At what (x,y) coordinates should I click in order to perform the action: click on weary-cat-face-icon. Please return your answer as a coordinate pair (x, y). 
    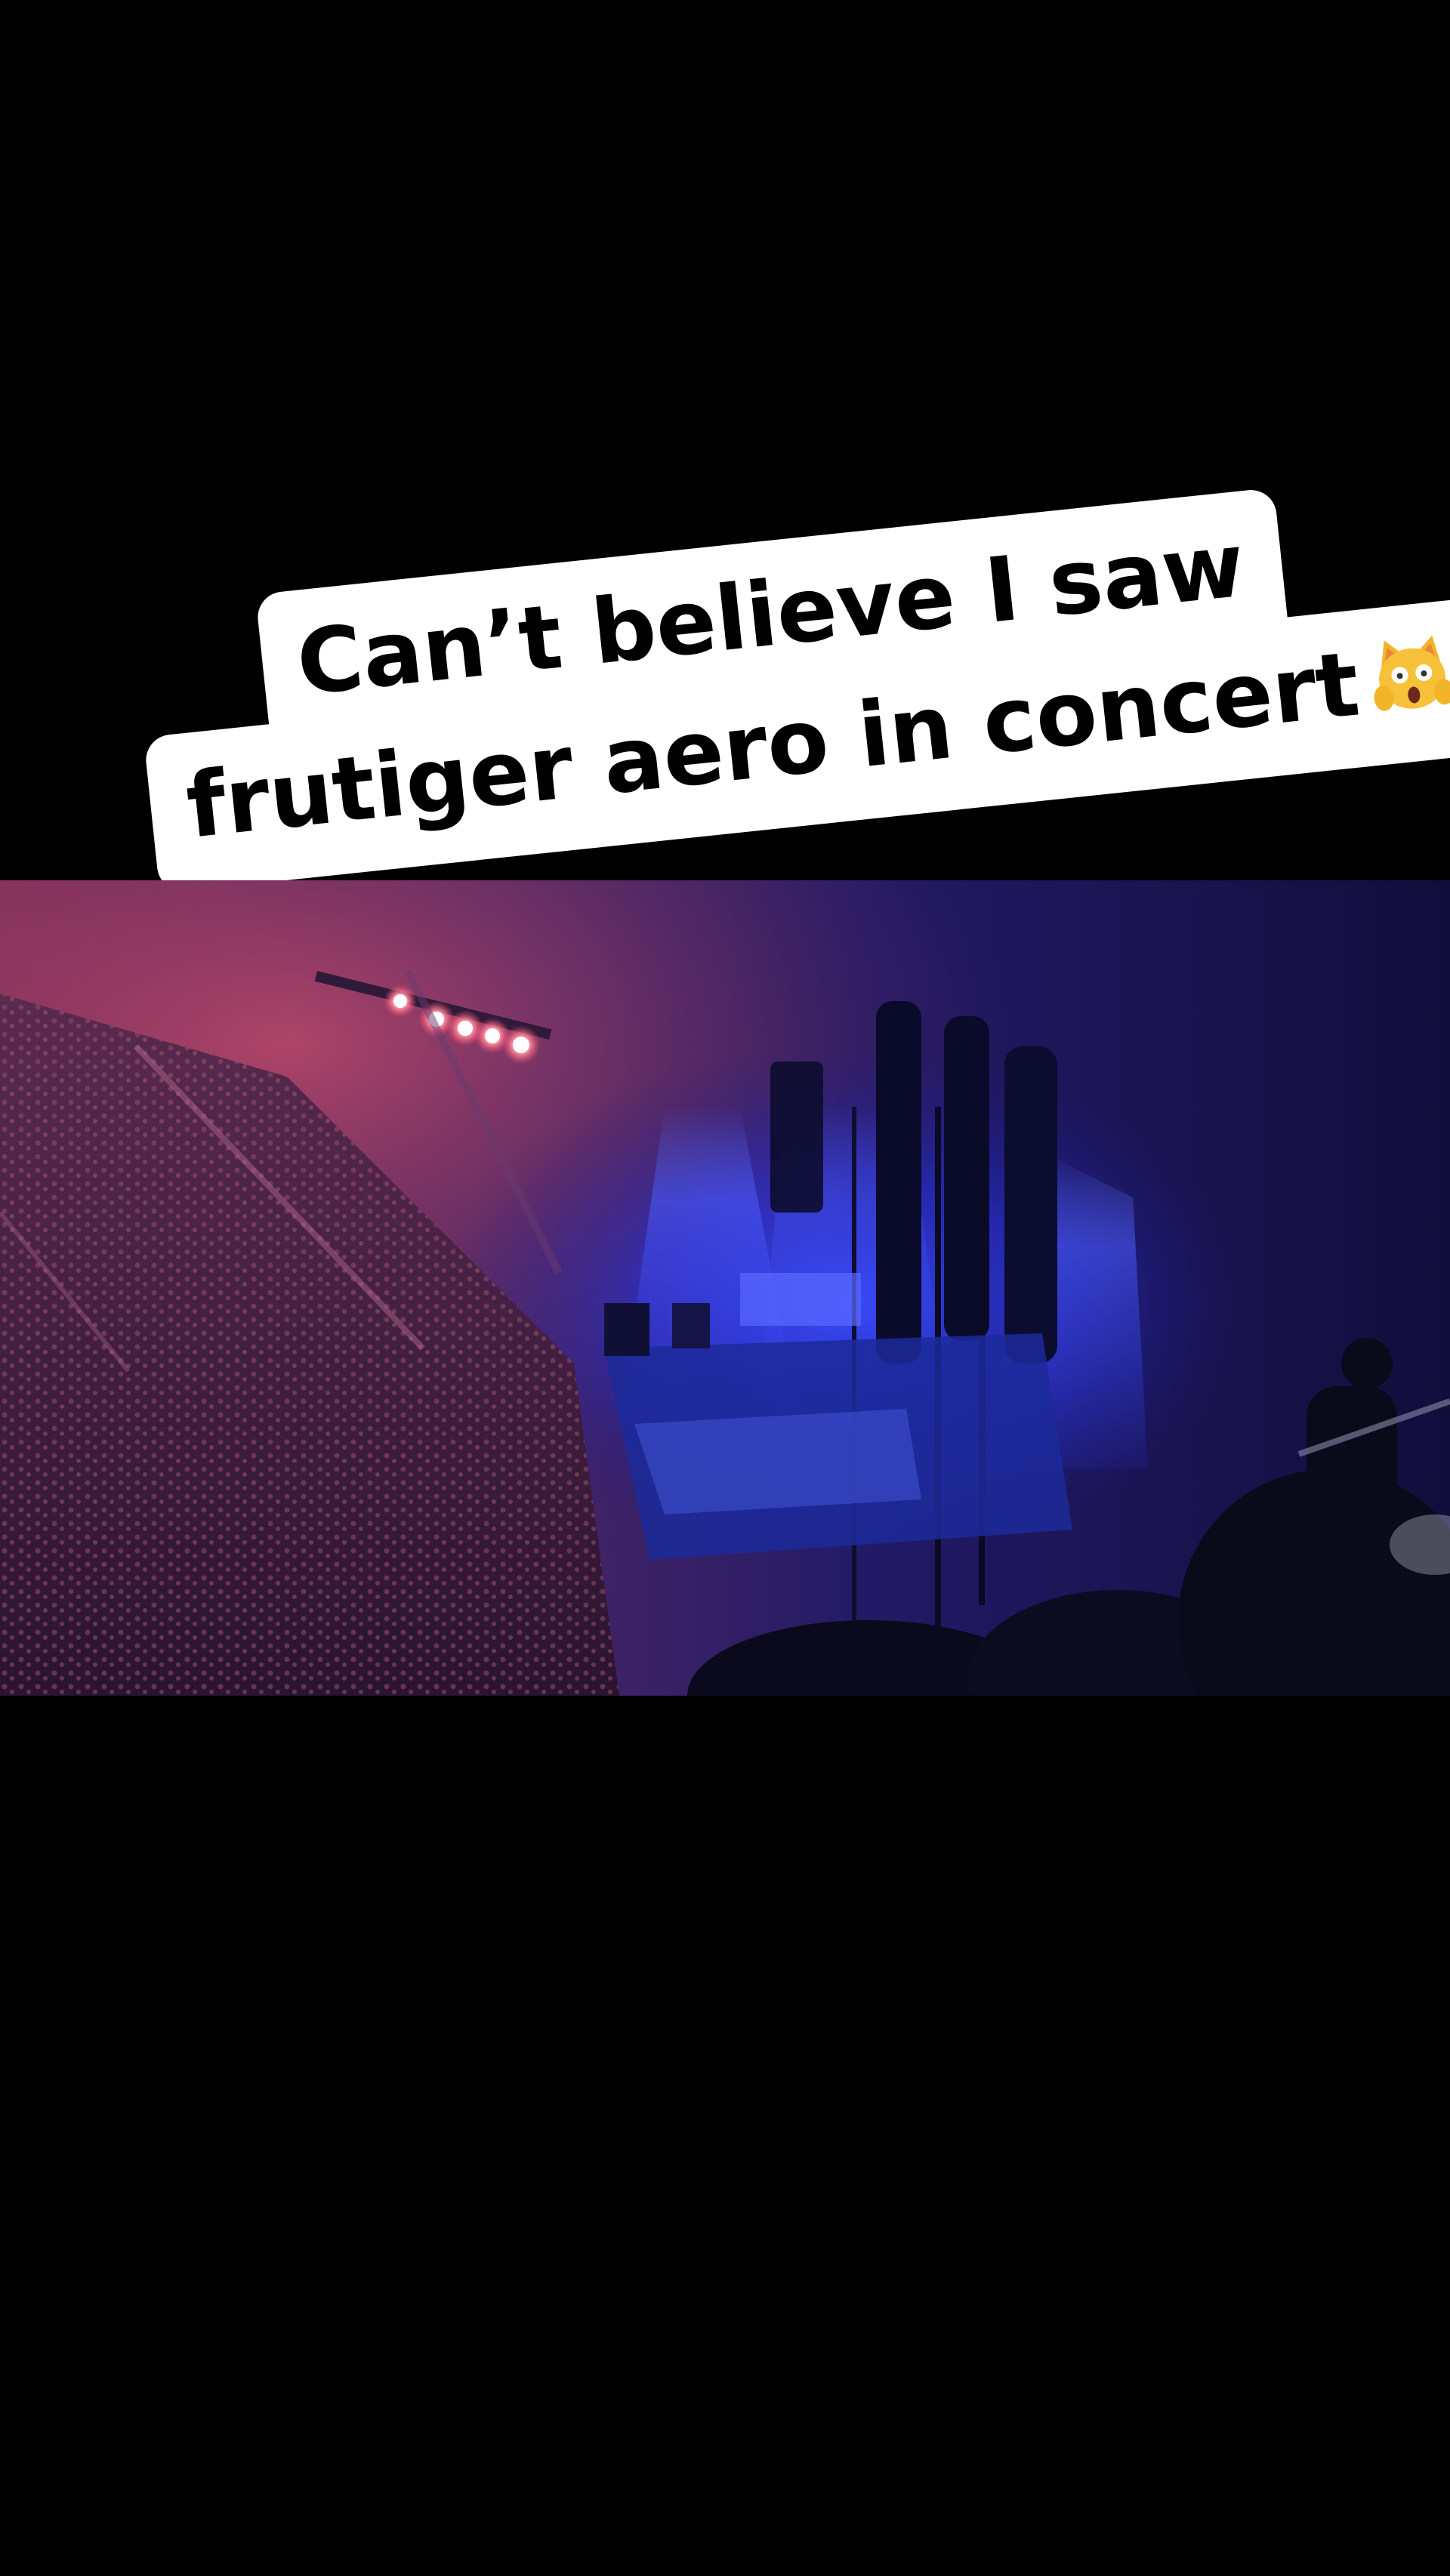
    Looking at the image, I should click on (1408, 674).